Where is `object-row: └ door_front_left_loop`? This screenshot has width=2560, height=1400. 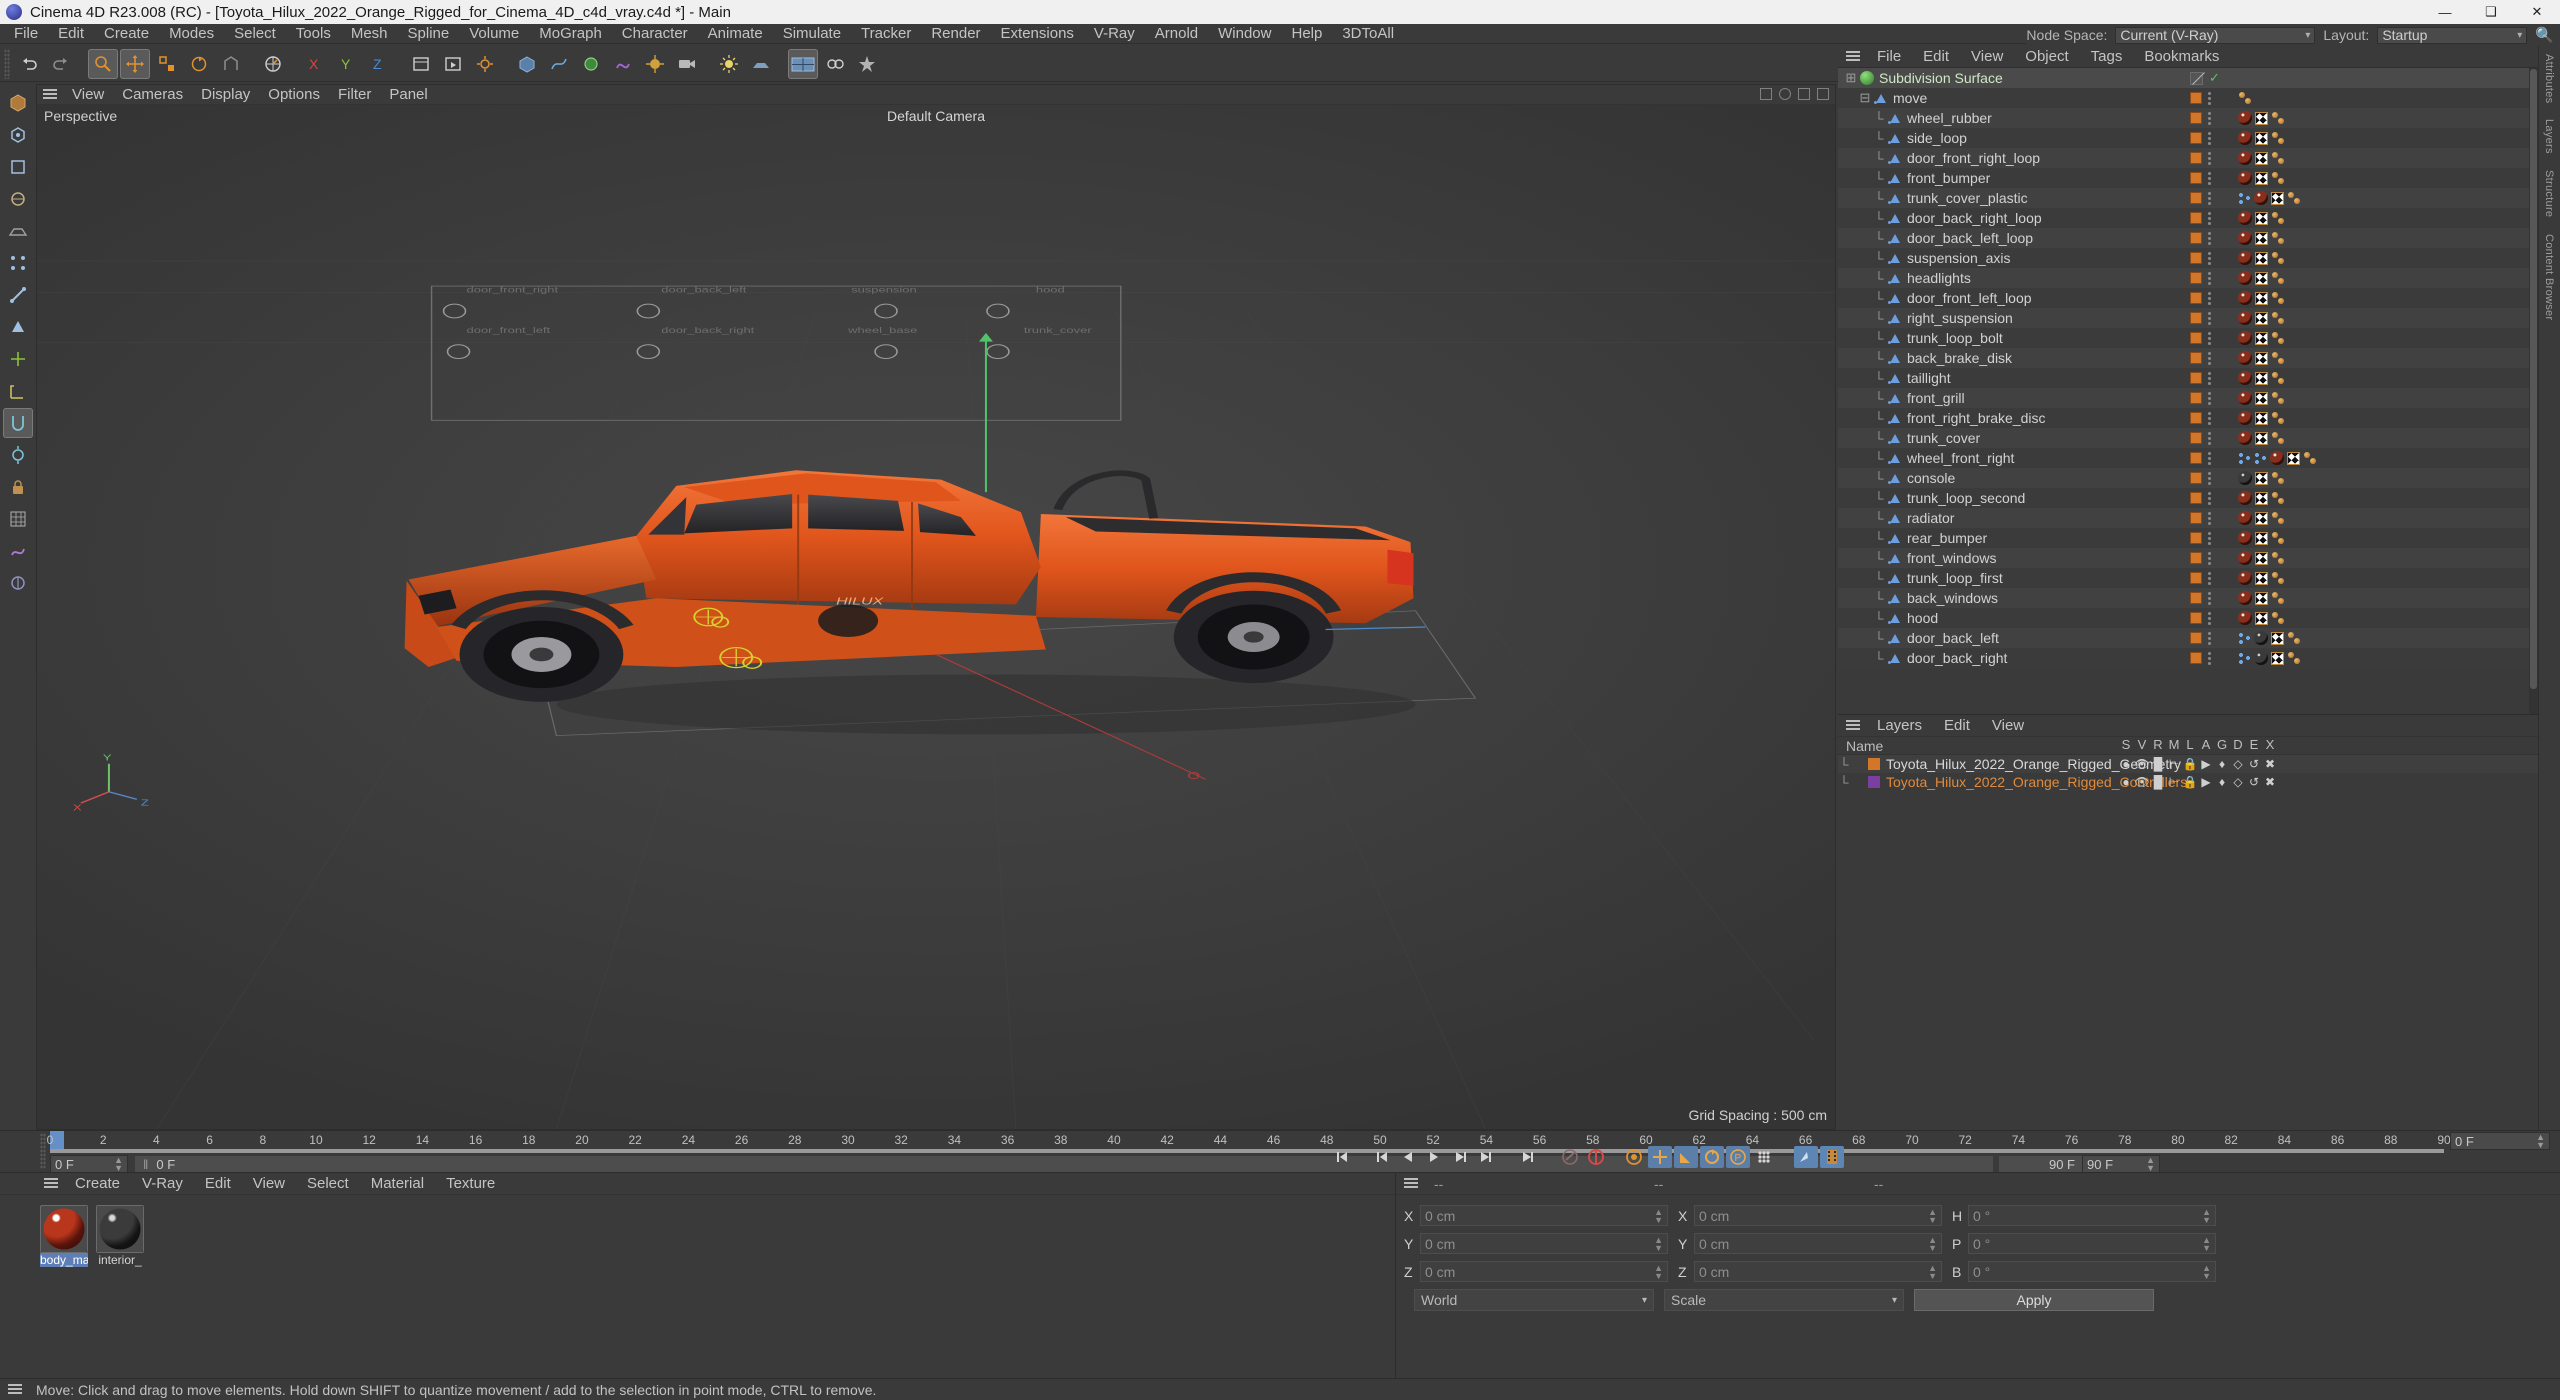
object-row: └ door_front_left_loop is located at coordinates (2188, 298).